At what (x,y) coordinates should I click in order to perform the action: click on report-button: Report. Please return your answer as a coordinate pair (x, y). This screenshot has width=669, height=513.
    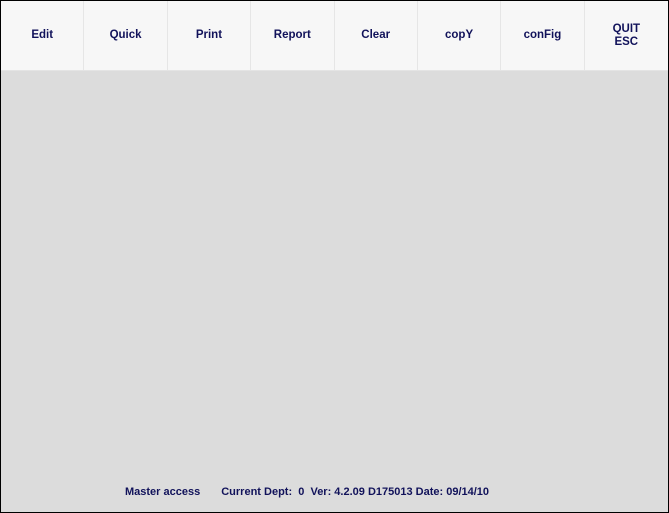
    Looking at the image, I should click on (293, 35).